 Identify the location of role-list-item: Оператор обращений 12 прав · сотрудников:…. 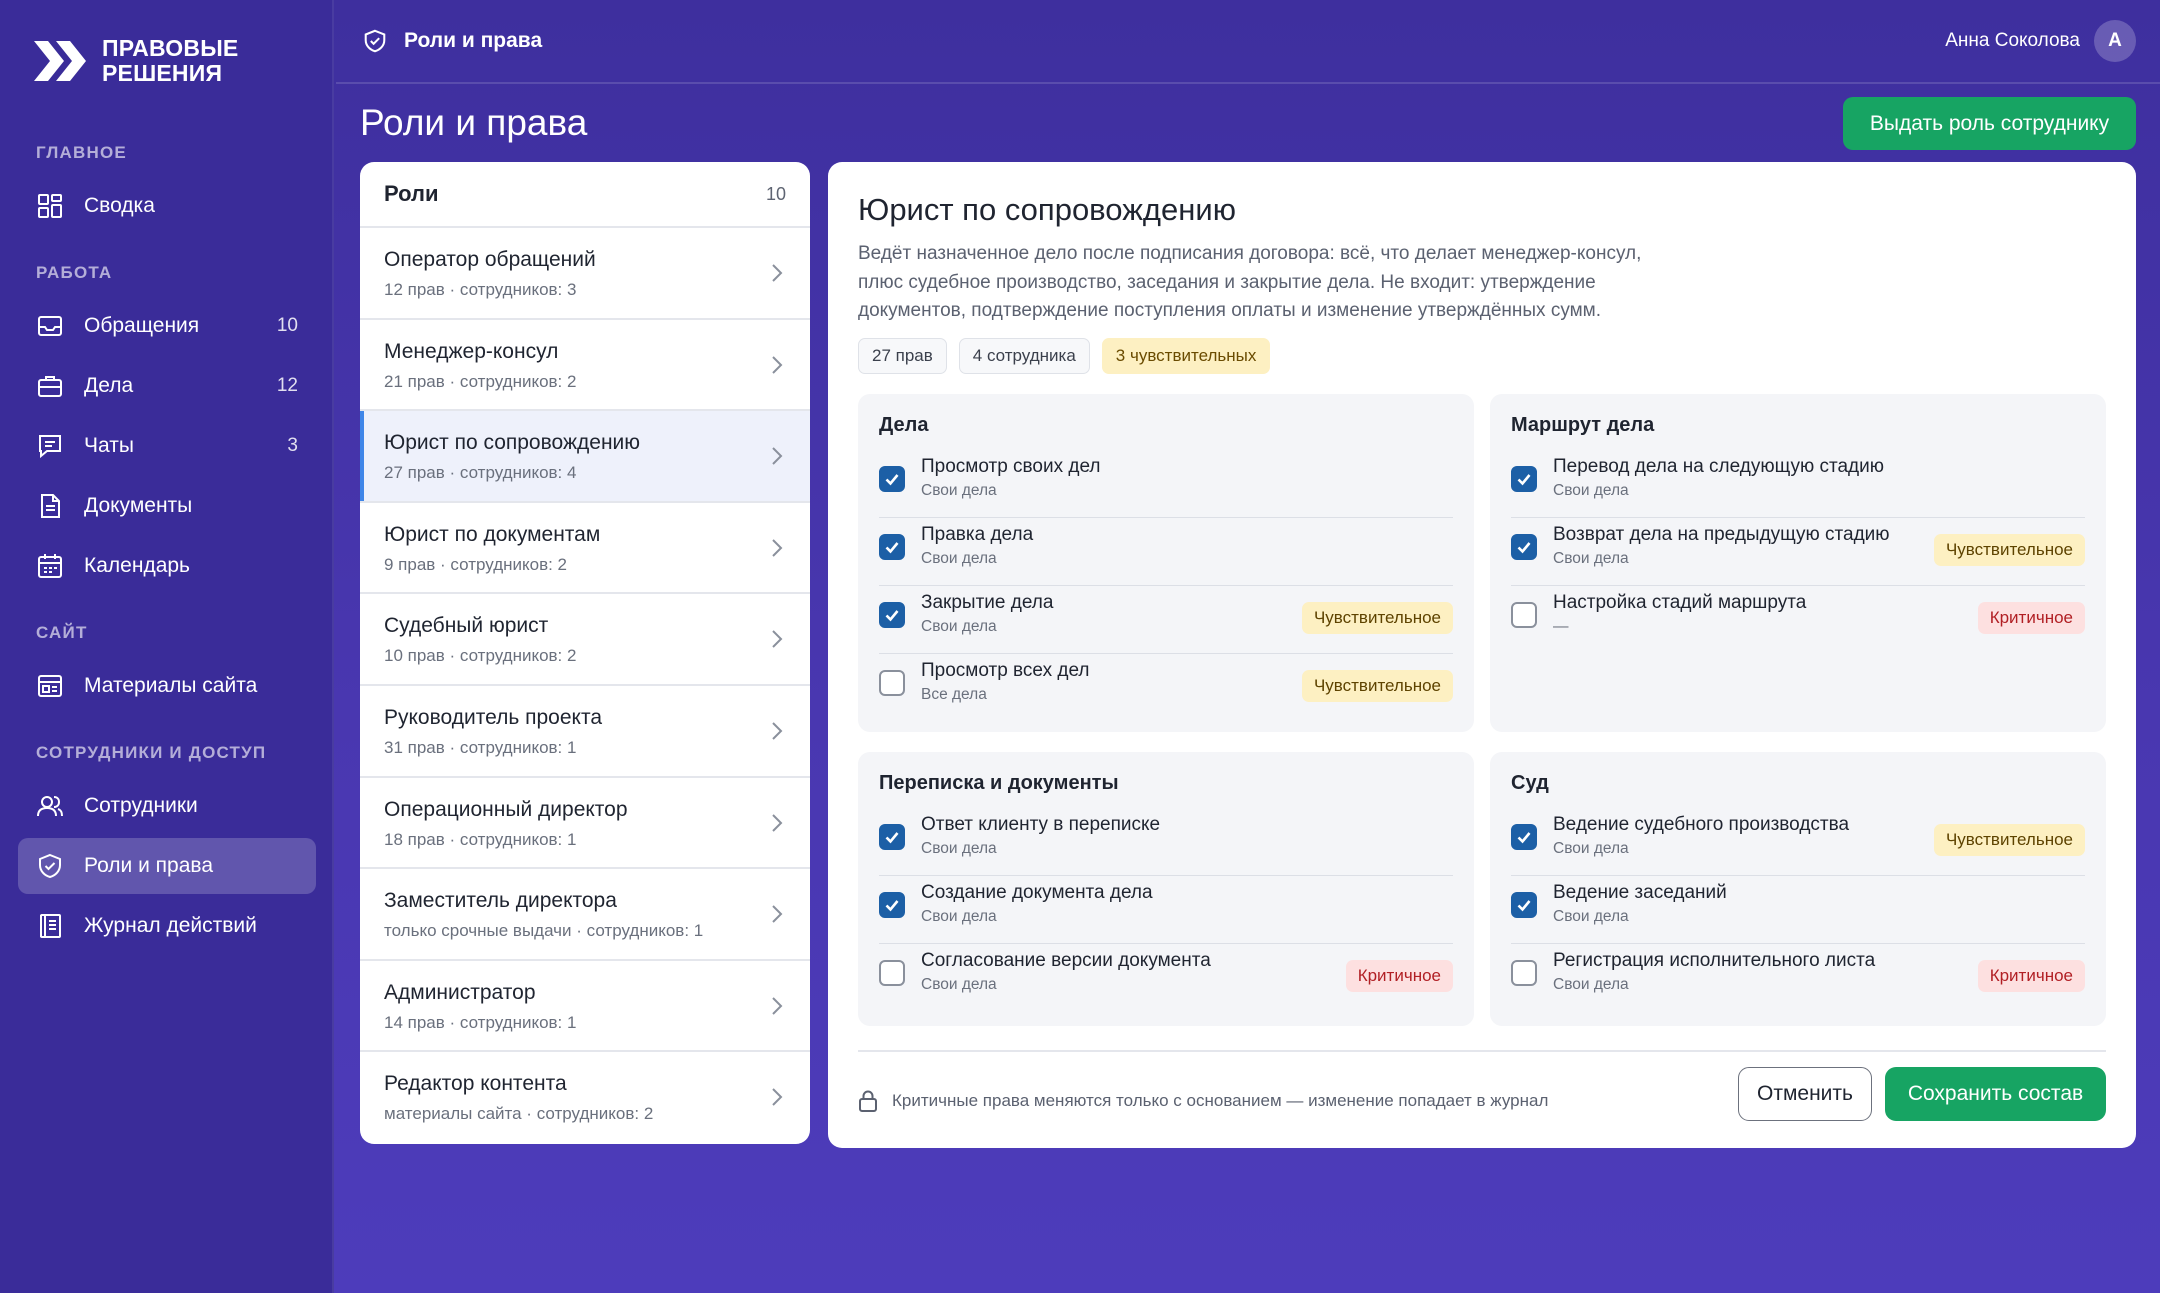
(585, 274).